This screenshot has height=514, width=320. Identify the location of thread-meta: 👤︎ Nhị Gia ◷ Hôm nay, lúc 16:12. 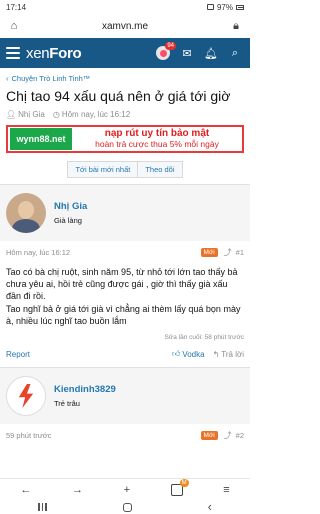
(125, 114).